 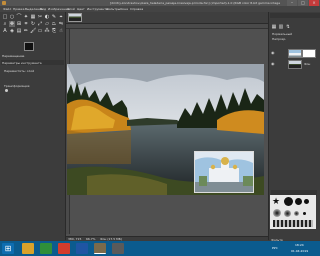 What do you see at coordinates (299, 251) in the screenshot?
I see `tray-date: 01.04.2019` at bounding box center [299, 251].